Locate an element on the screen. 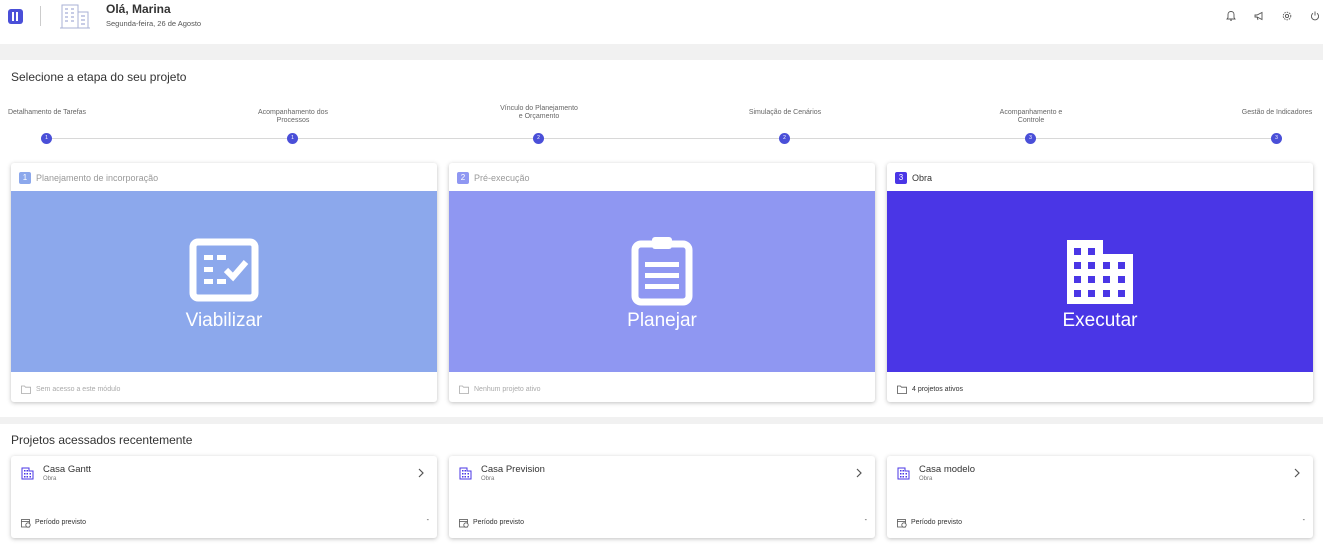  company-building-icon is located at coordinates (75, 16).